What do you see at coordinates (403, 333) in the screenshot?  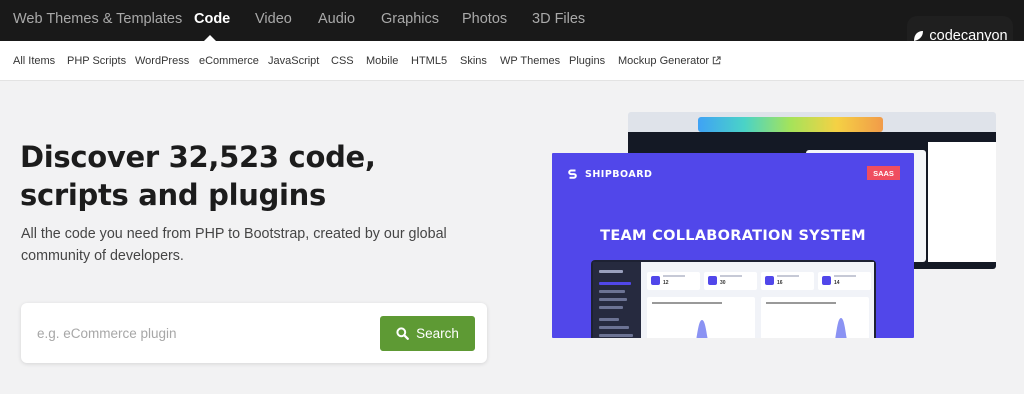 I see `search-icon` at bounding box center [403, 333].